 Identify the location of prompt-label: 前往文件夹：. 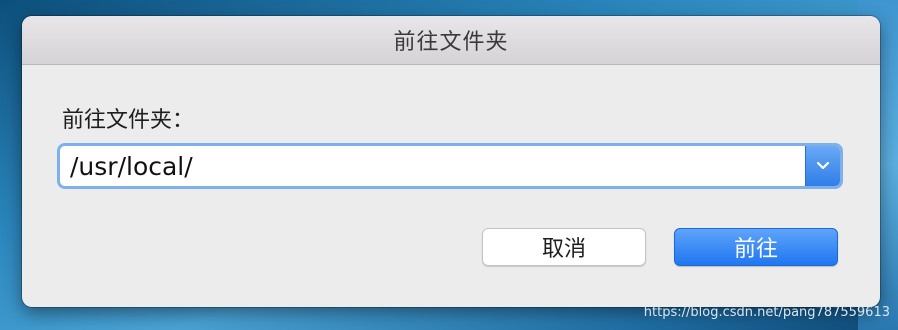
(128, 120).